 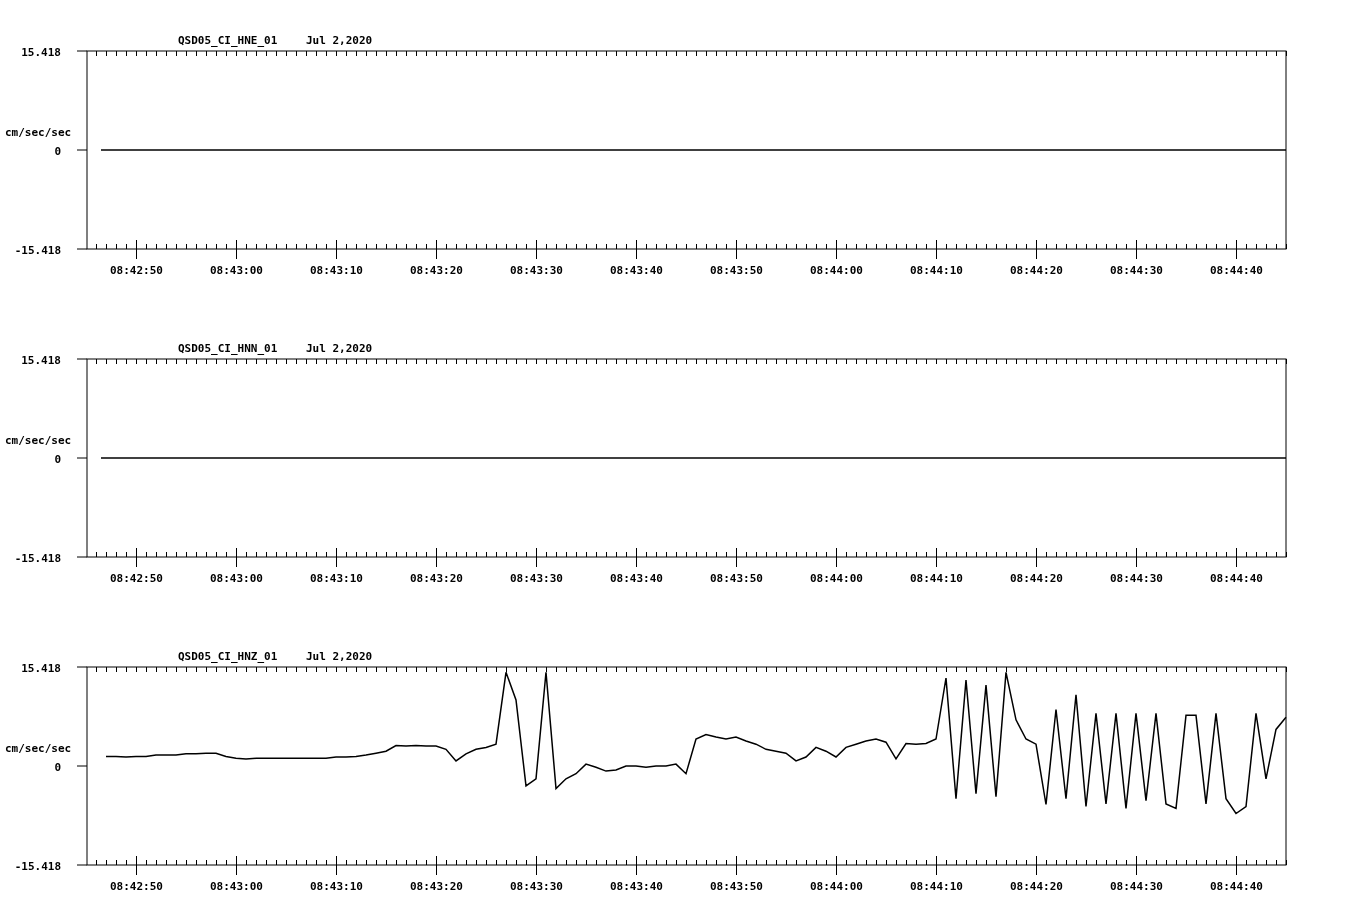 I want to click on station-title: QSD05_CI_HNZ_01, so click(x=228, y=656).